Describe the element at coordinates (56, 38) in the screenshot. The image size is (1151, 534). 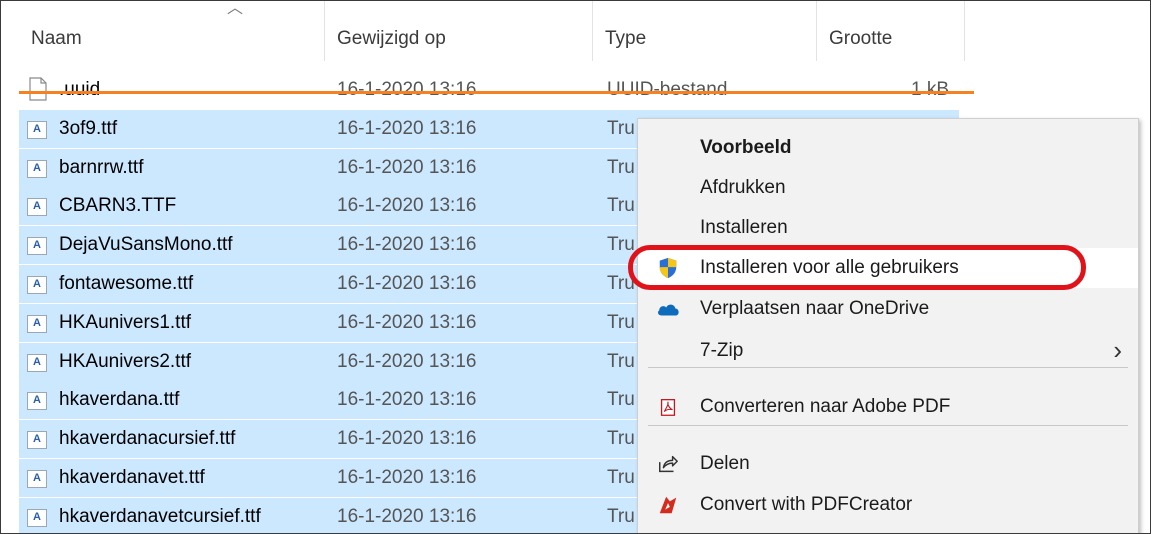
I see `column-header-name-label: Naam` at that location.